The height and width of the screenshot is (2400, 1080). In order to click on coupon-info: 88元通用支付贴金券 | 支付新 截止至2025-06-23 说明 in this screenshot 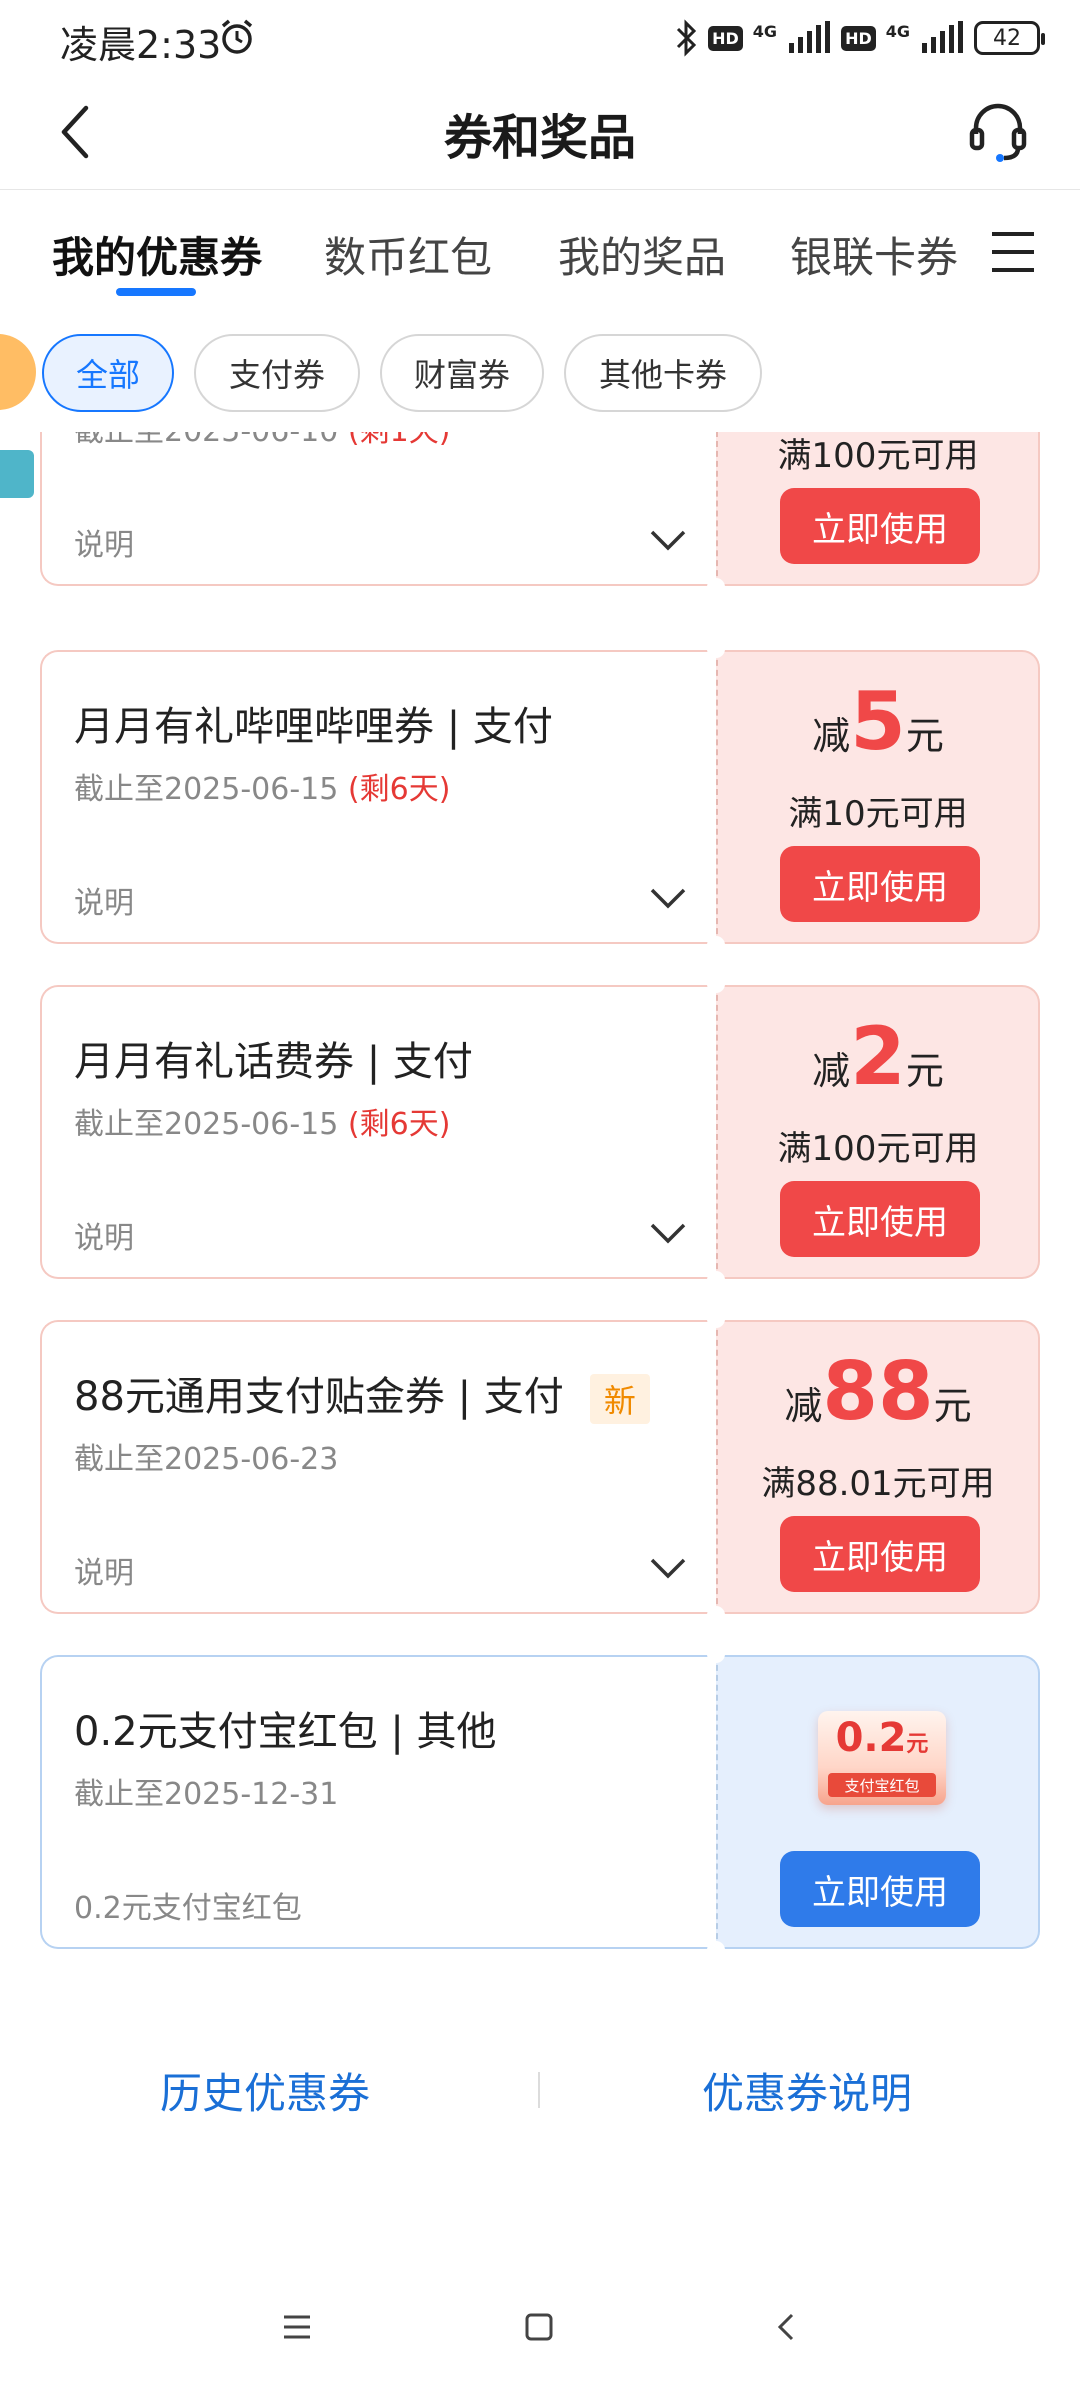, I will do `click(378, 1467)`.